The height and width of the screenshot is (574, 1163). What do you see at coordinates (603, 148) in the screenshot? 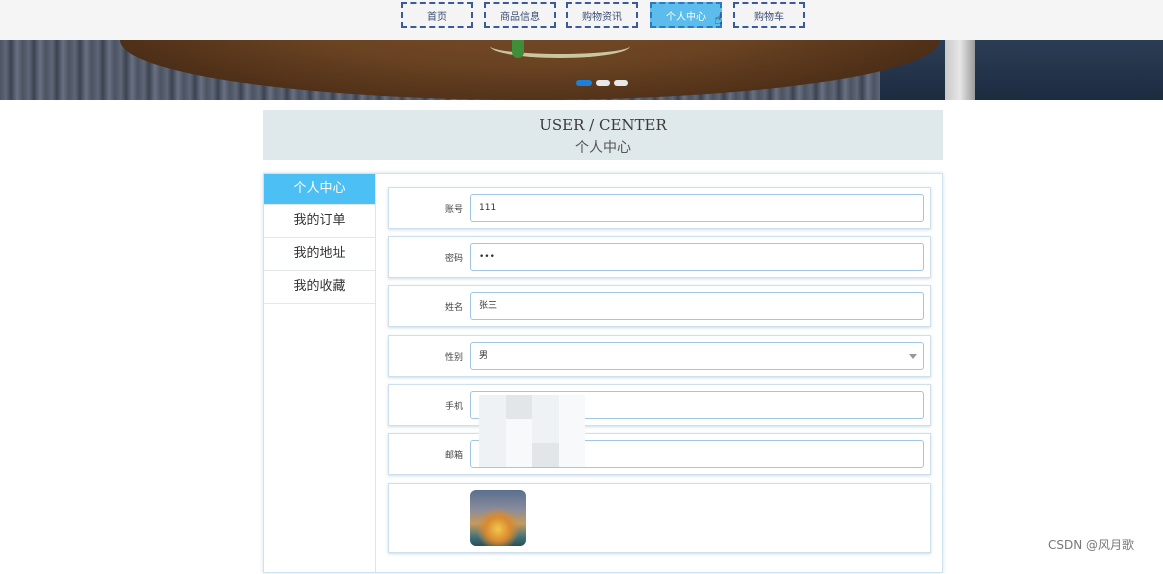
I see `section-title-cn: 个人中心` at bounding box center [603, 148].